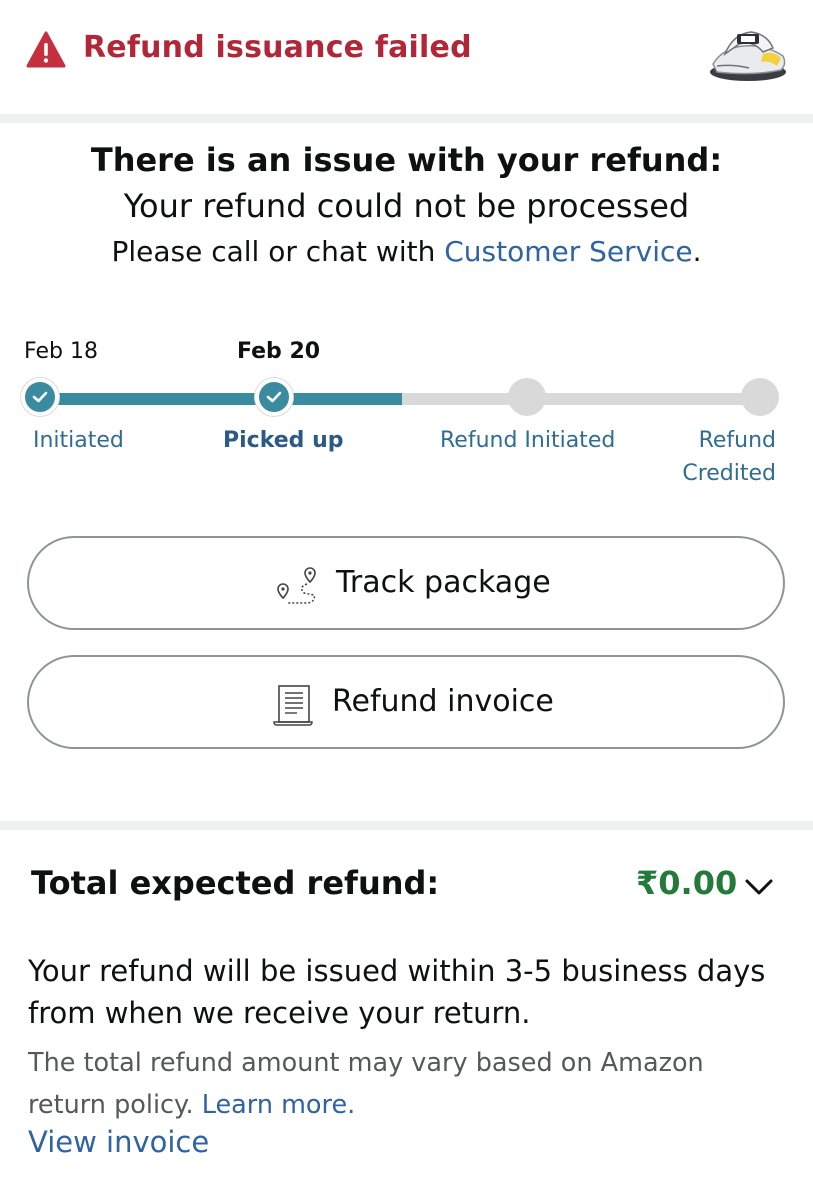  What do you see at coordinates (760, 397) in the screenshot?
I see `step-dot-refund-credited` at bounding box center [760, 397].